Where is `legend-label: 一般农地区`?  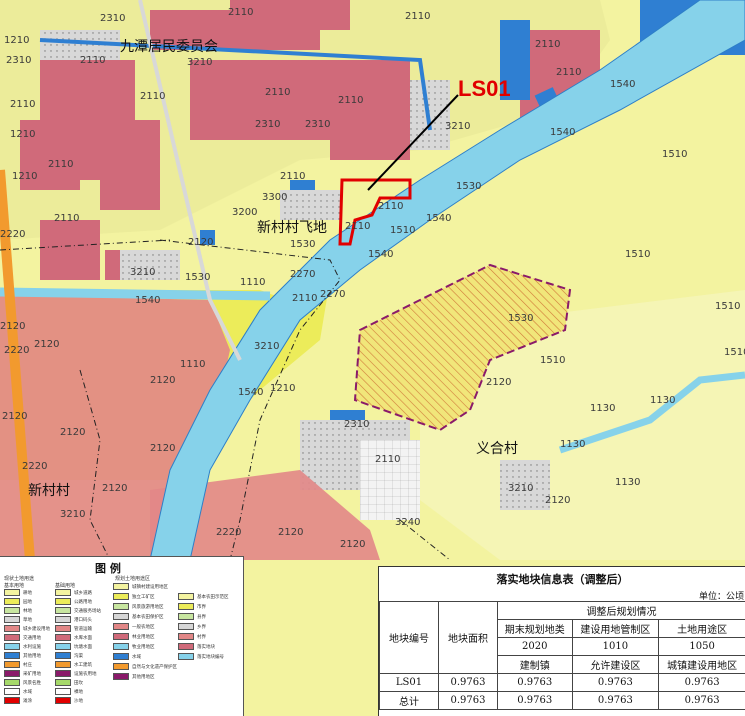 legend-label: 一般农地区 is located at coordinates (143, 627).